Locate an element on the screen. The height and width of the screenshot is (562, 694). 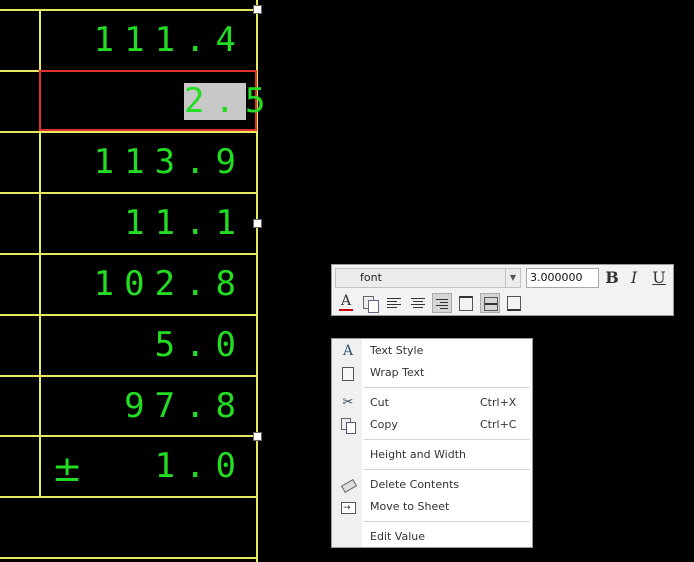
menu-item-delete-contents: Delete Contents is located at coordinates (432, 485).